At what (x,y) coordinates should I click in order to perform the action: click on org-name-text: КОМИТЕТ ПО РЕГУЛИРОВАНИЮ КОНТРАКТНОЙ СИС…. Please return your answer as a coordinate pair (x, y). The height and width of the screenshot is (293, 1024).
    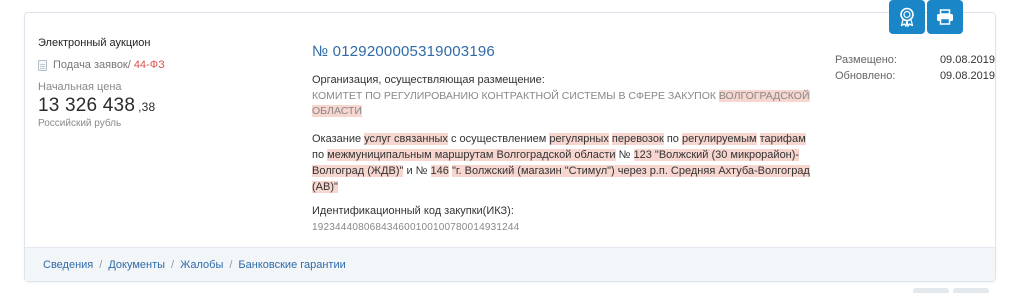
    Looking at the image, I should click on (515, 96).